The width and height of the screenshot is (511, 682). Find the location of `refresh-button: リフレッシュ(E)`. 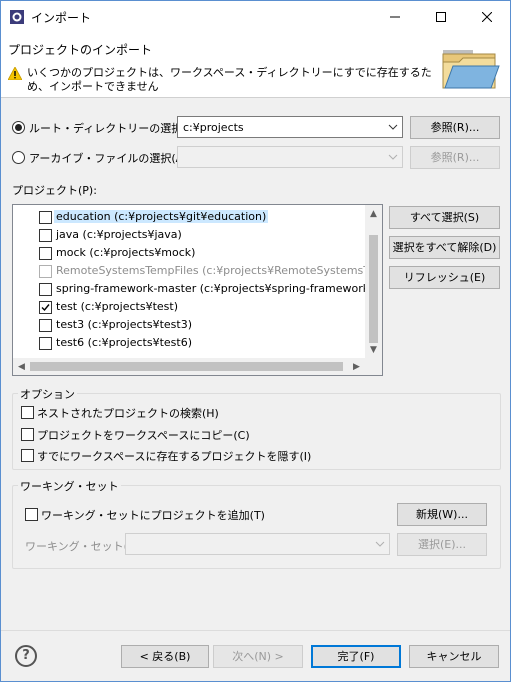

refresh-button: リフレッシュ(E) is located at coordinates (444, 277).